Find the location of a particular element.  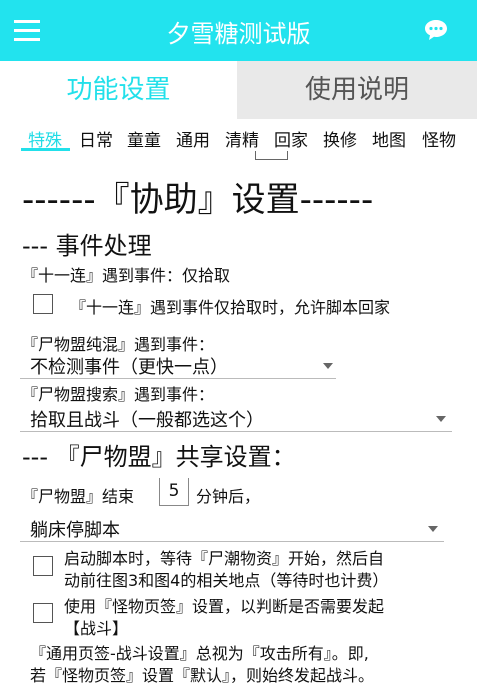

subtab-home: 回家 is located at coordinates (291, 138).